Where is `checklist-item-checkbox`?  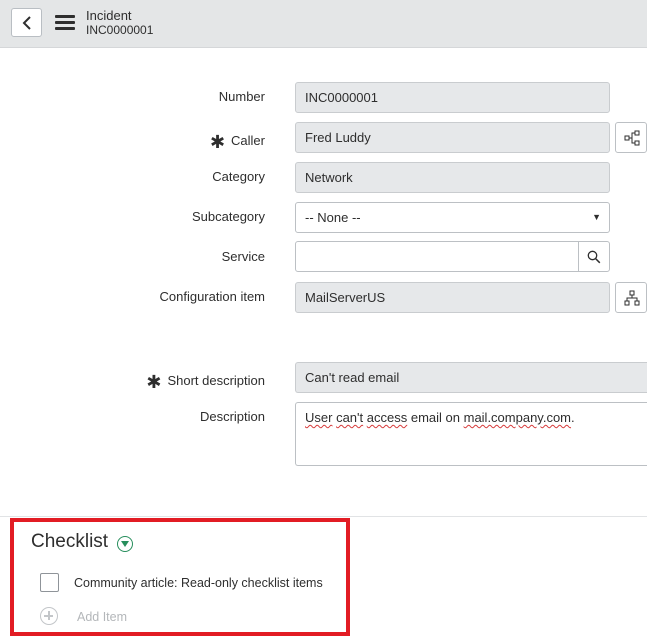
checklist-item-checkbox is located at coordinates (49, 582).